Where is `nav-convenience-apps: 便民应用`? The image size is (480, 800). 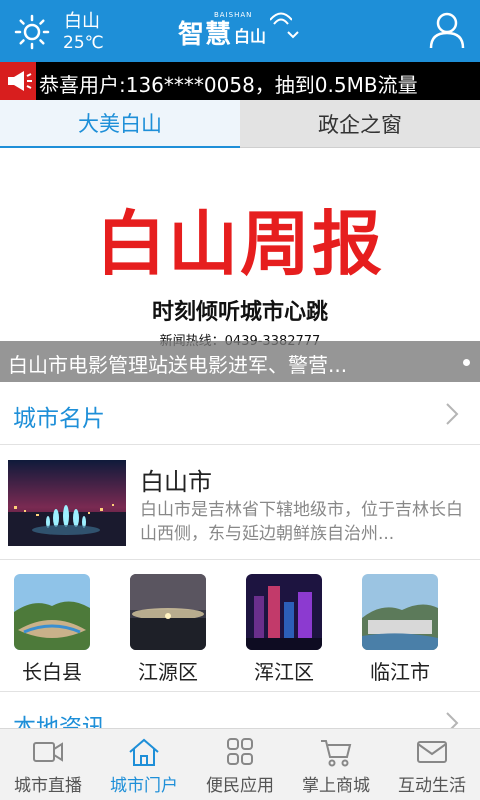
nav-convenience-apps: 便民应用 is located at coordinates (240, 764).